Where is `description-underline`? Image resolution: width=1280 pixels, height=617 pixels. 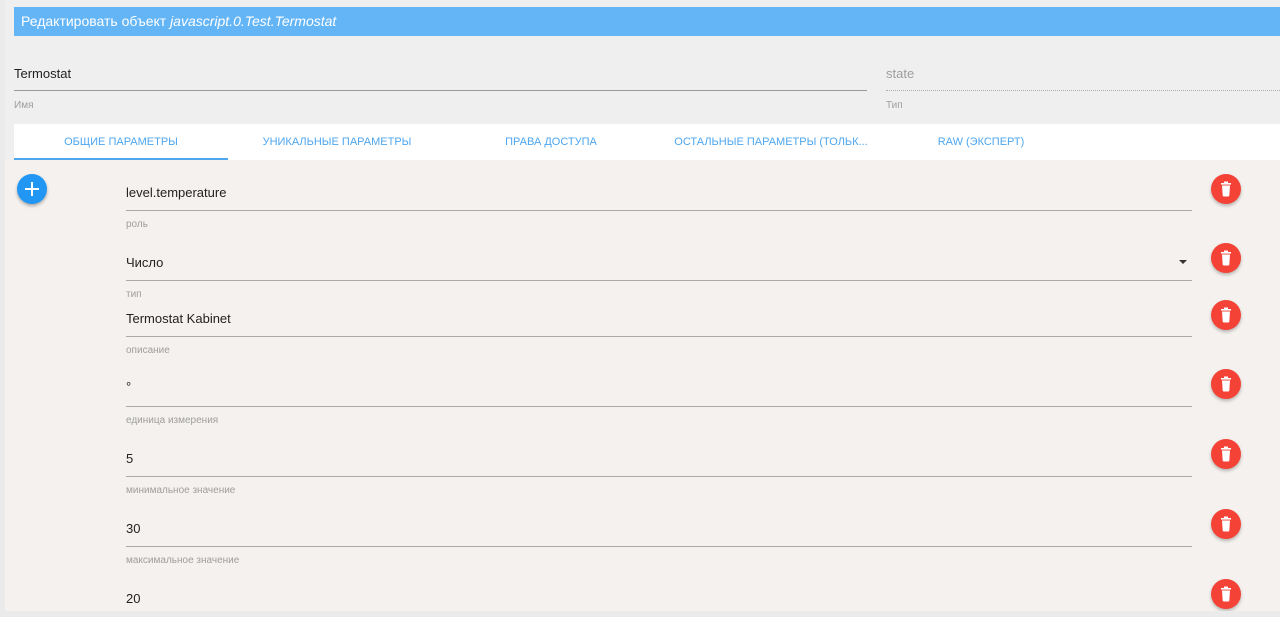 description-underline is located at coordinates (659, 336).